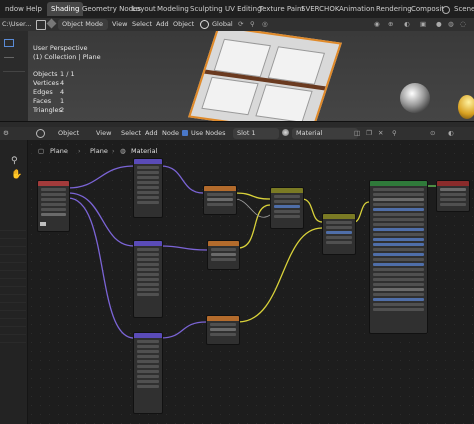 This screenshot has height=424, width=474. What do you see at coordinates (252, 196) in the screenshot?
I see `link-image1-mix` at bounding box center [252, 196].